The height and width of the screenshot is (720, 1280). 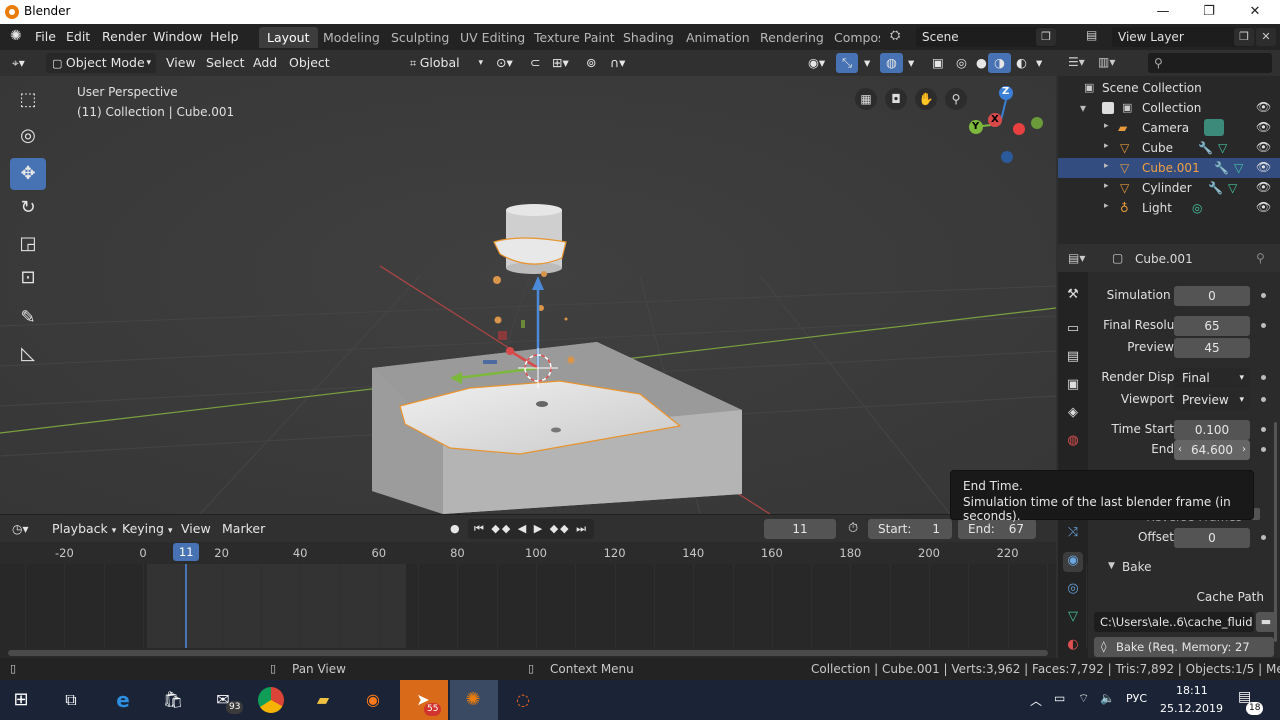 What do you see at coordinates (617, 63) in the screenshot?
I see `falloff-icon: ∩▾` at bounding box center [617, 63].